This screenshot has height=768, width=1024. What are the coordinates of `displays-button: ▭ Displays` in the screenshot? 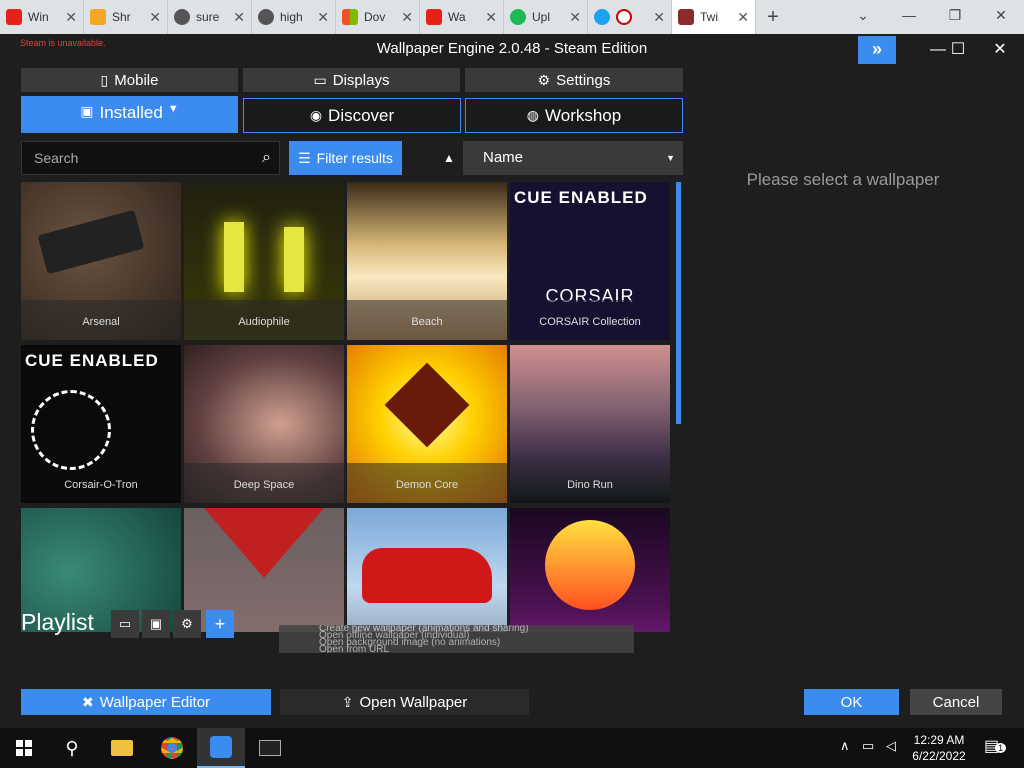 It's located at (351, 80).